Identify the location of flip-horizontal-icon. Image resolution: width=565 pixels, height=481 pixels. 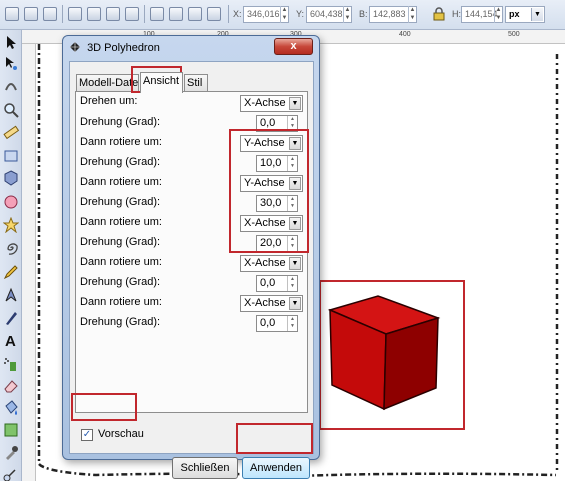
(113, 14).